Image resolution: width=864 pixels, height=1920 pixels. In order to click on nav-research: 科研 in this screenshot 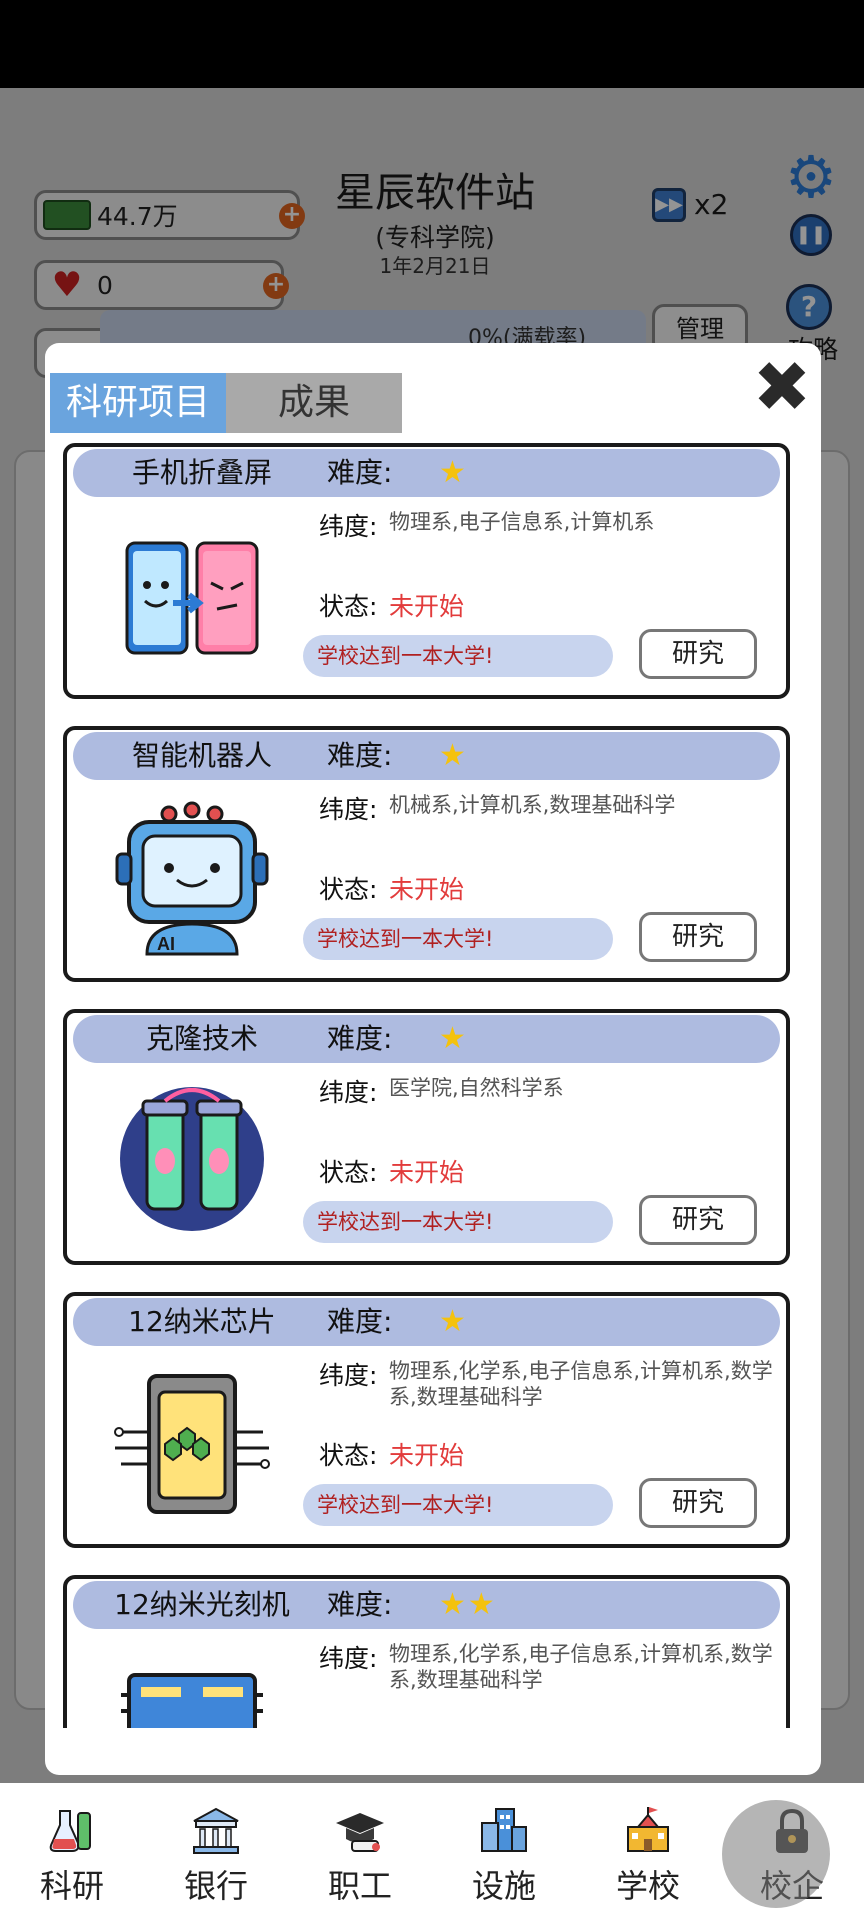, I will do `click(72, 1851)`.